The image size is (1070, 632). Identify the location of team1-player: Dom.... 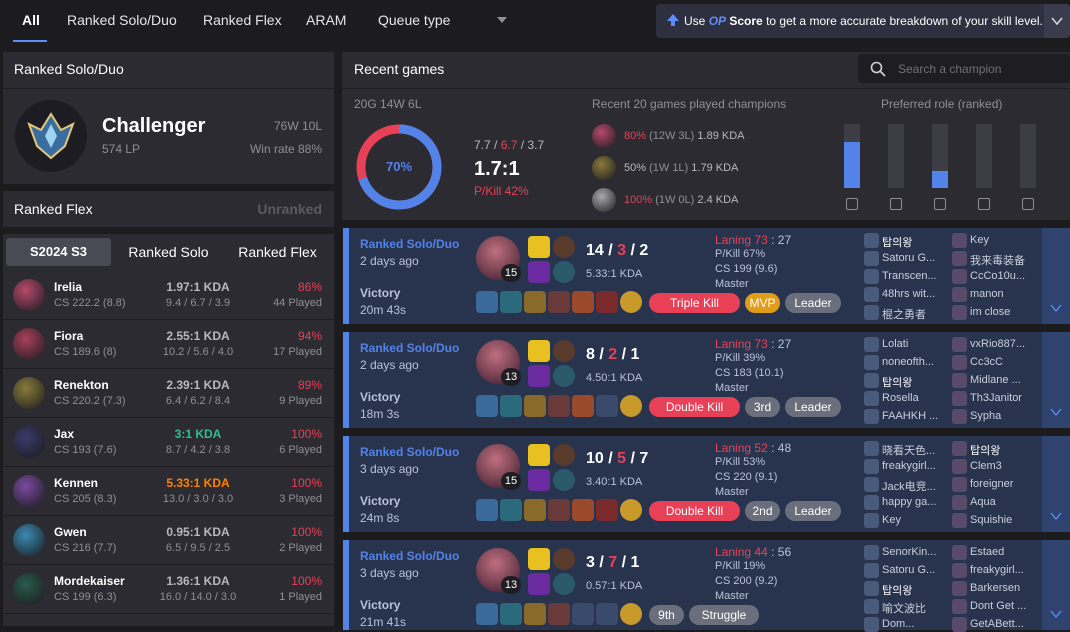
(913, 624).